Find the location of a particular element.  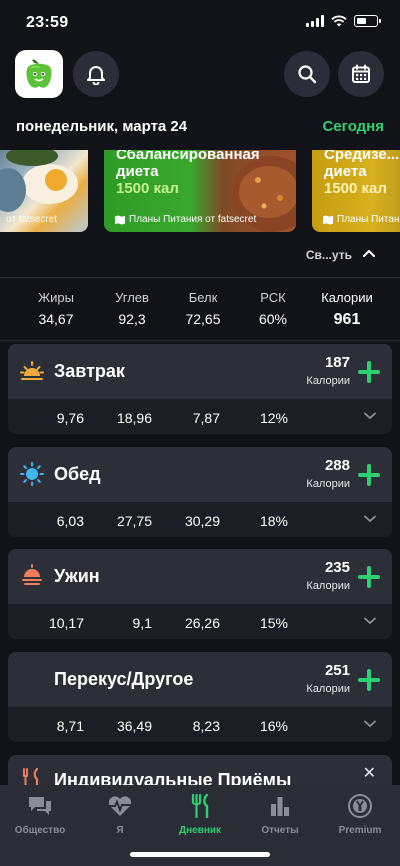

total-calories: Калории 961 is located at coordinates (347, 309).